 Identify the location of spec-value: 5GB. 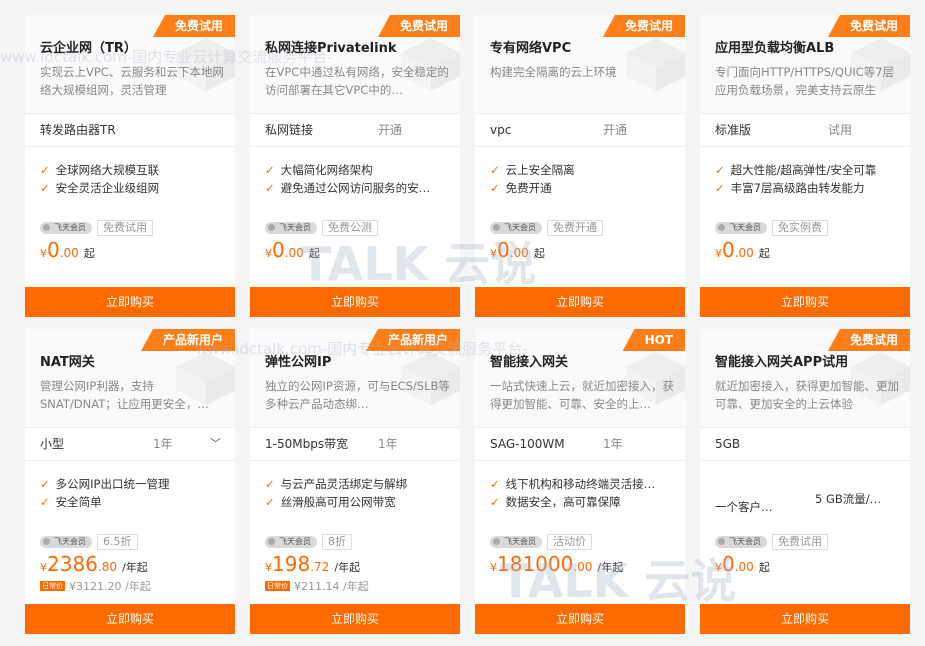
(728, 444).